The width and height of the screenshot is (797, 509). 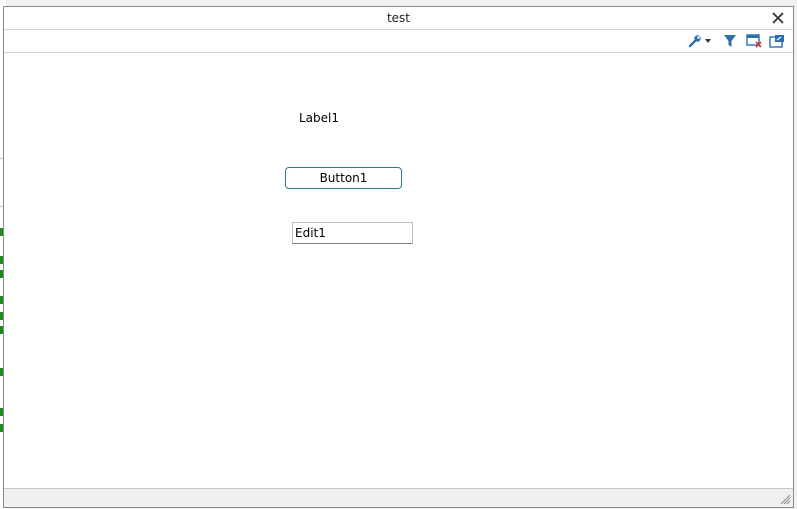 I want to click on close-button, so click(x=778, y=18).